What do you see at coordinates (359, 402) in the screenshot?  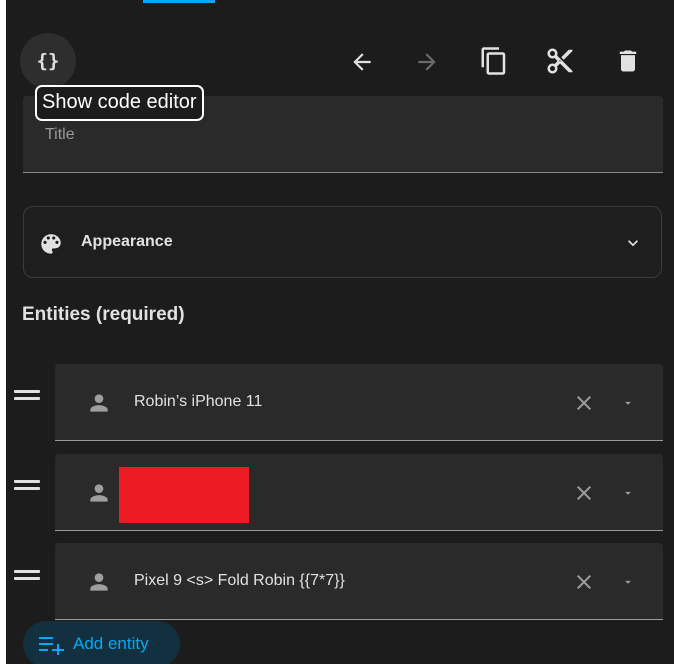 I see `entity-row: Robin’s iPhone 11` at bounding box center [359, 402].